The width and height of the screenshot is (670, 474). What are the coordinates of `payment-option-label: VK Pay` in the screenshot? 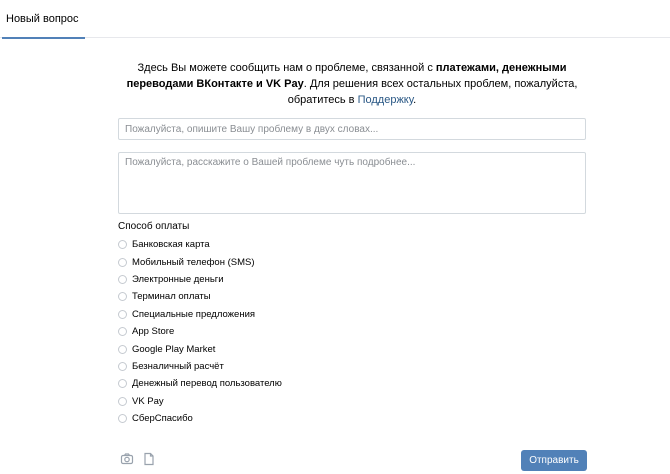 It's located at (148, 401).